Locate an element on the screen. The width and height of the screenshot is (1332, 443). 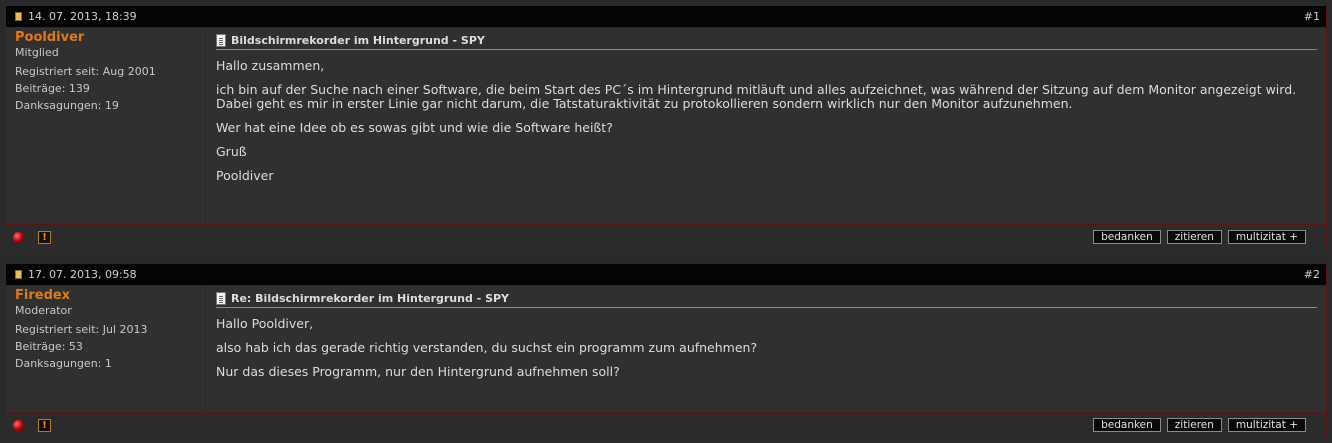
post-header: 14. 07. 2013, 18:39 #1 is located at coordinates (666, 17).